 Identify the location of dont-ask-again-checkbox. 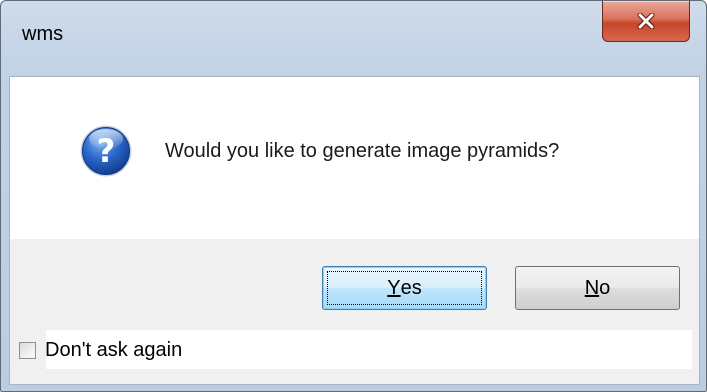
(27, 350).